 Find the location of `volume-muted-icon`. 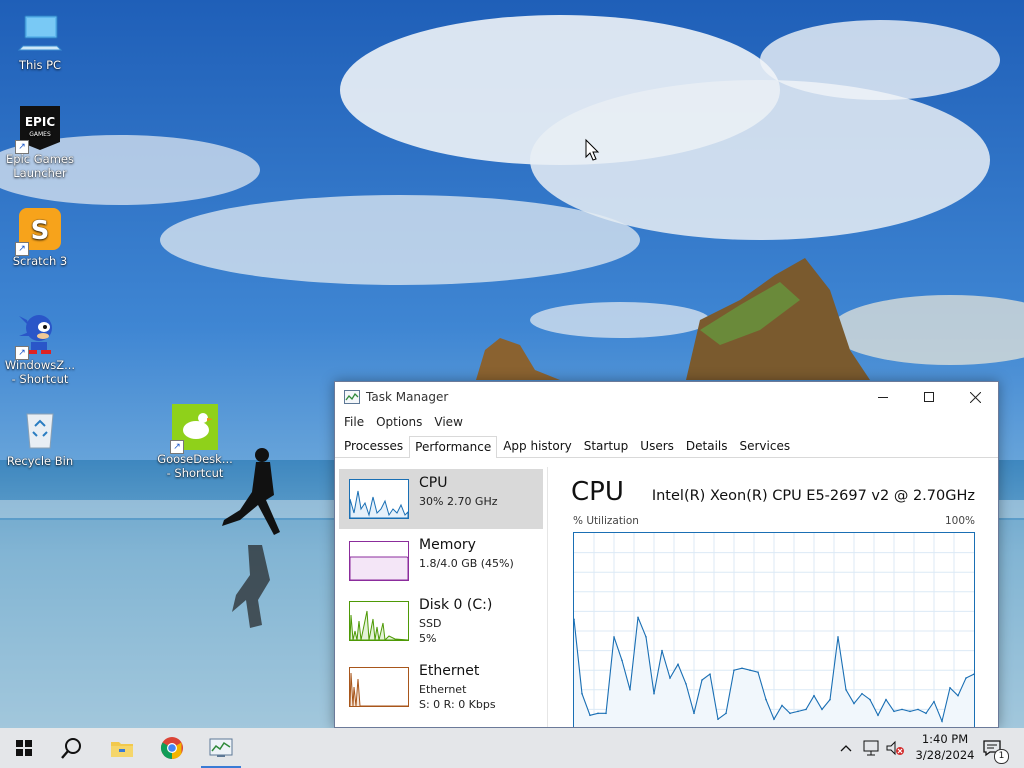

volume-muted-icon is located at coordinates (895, 748).